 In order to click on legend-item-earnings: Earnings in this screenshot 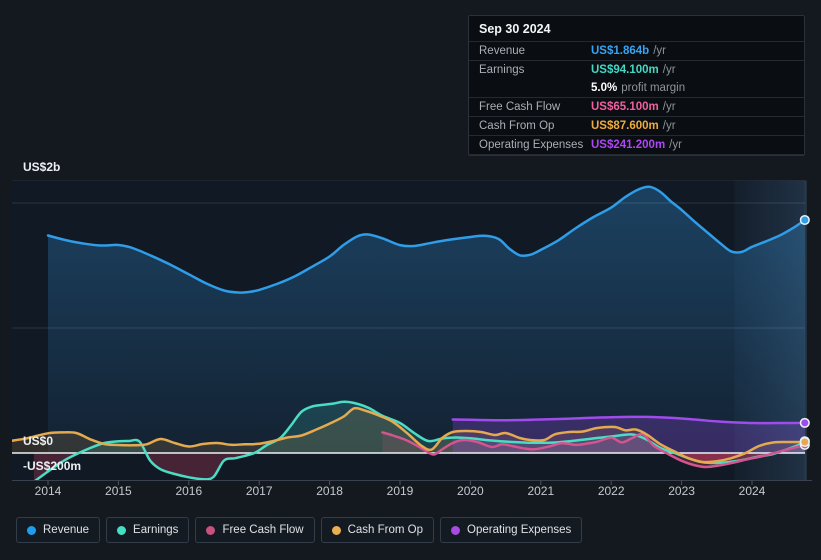, I will do `click(148, 530)`.